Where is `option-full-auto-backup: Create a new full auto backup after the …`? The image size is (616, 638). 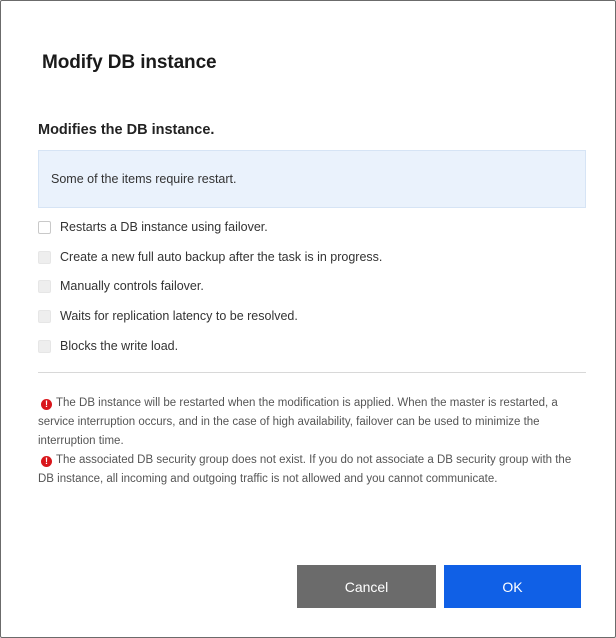 option-full-auto-backup: Create a new full auto backup after the … is located at coordinates (210, 257).